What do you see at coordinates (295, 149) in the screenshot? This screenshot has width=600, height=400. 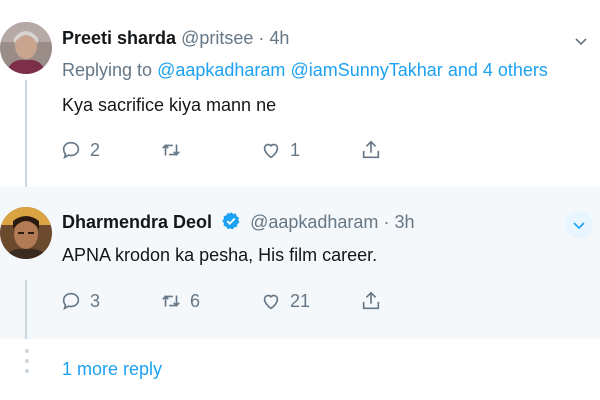 I see `like-count: 1` at bounding box center [295, 149].